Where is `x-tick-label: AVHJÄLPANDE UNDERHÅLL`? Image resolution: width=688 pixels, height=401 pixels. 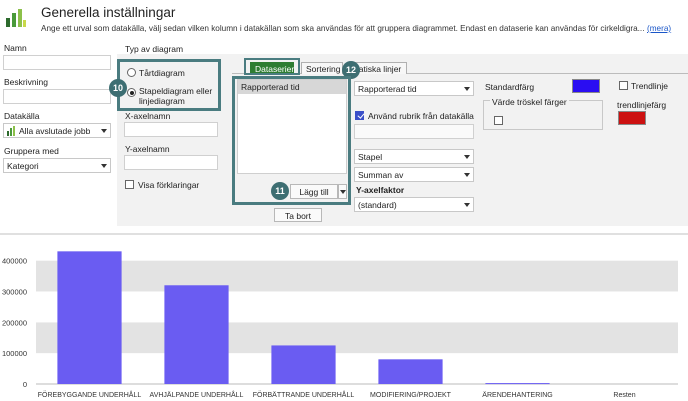
x-tick-label: AVHJÄLPANDE UNDERHÅLL is located at coordinates (197, 394).